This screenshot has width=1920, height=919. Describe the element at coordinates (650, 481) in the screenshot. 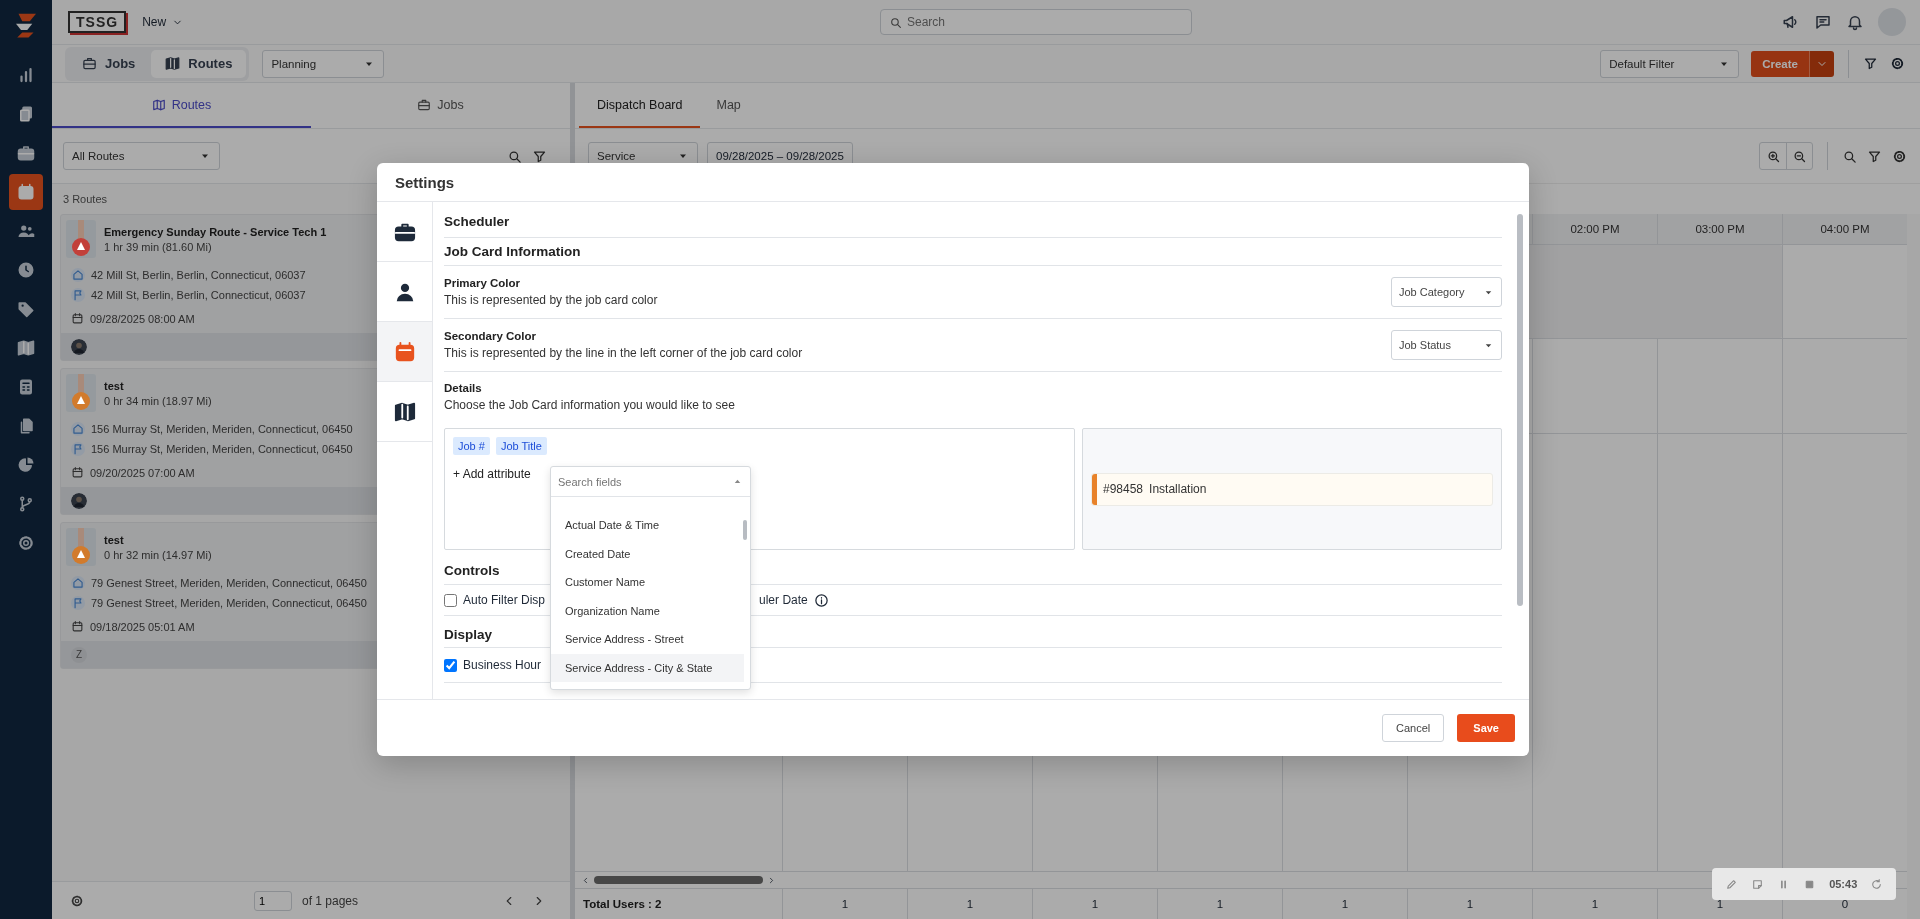

I see `search-fields-field: Search fields` at that location.